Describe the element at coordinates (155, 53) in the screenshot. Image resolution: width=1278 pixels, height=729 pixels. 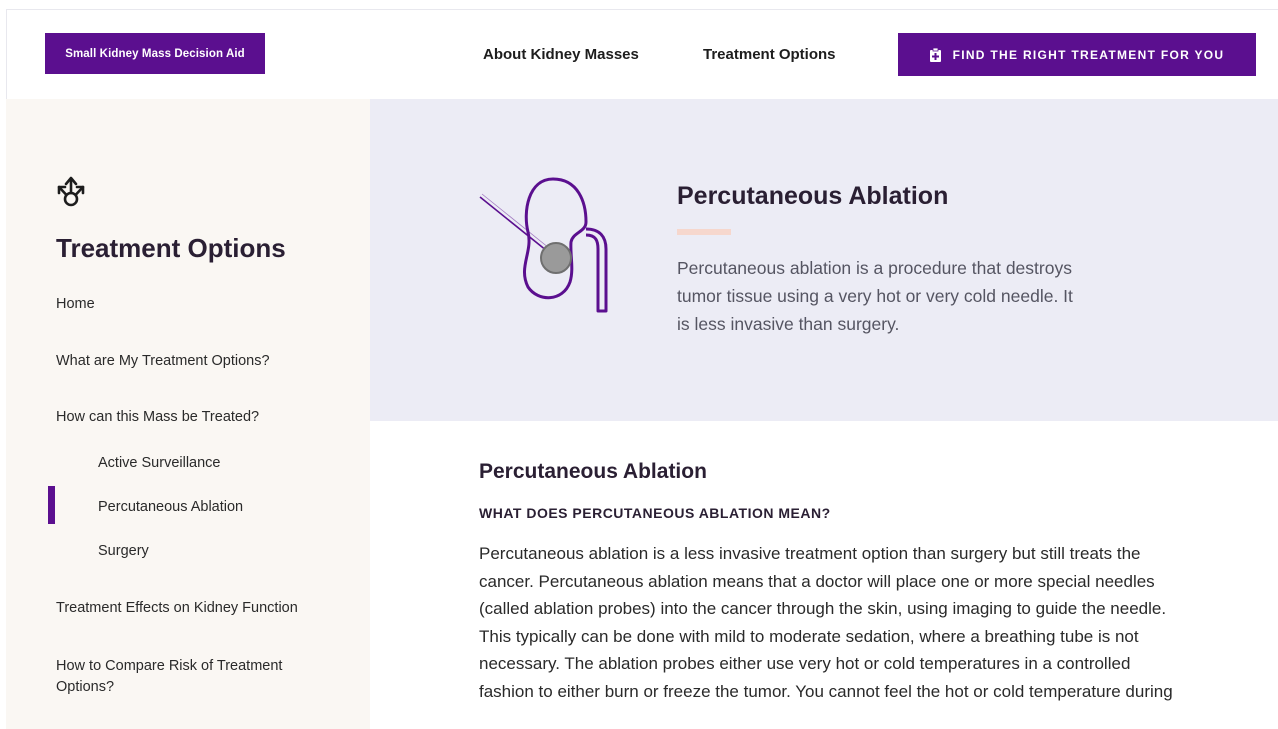
I see `brand-logo-button: Small Kidney Mass Decision Aid` at that location.